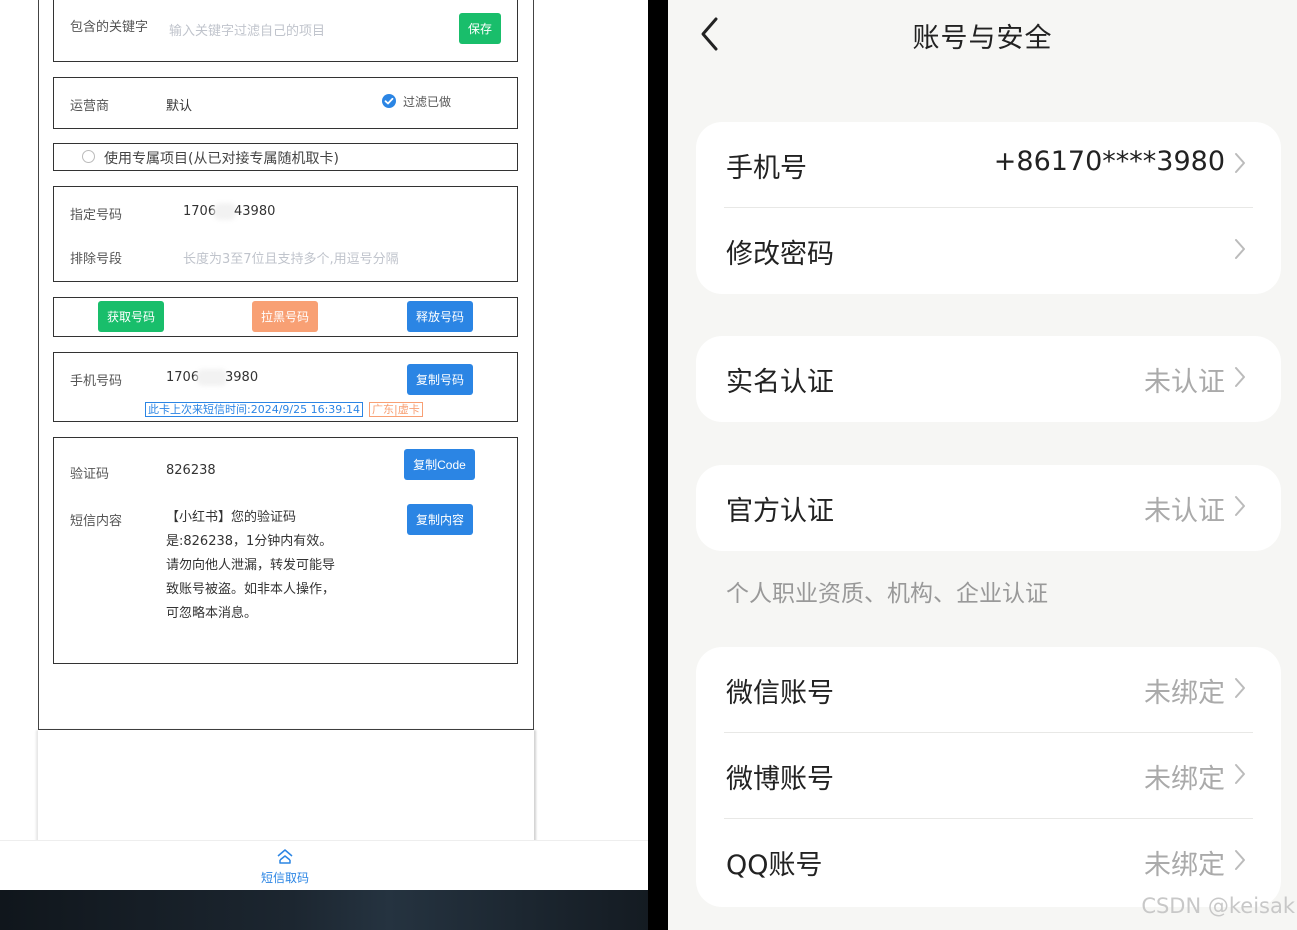  Describe the element at coordinates (199, 211) in the screenshot. I see `assigned-number-start: 1706` at that location.